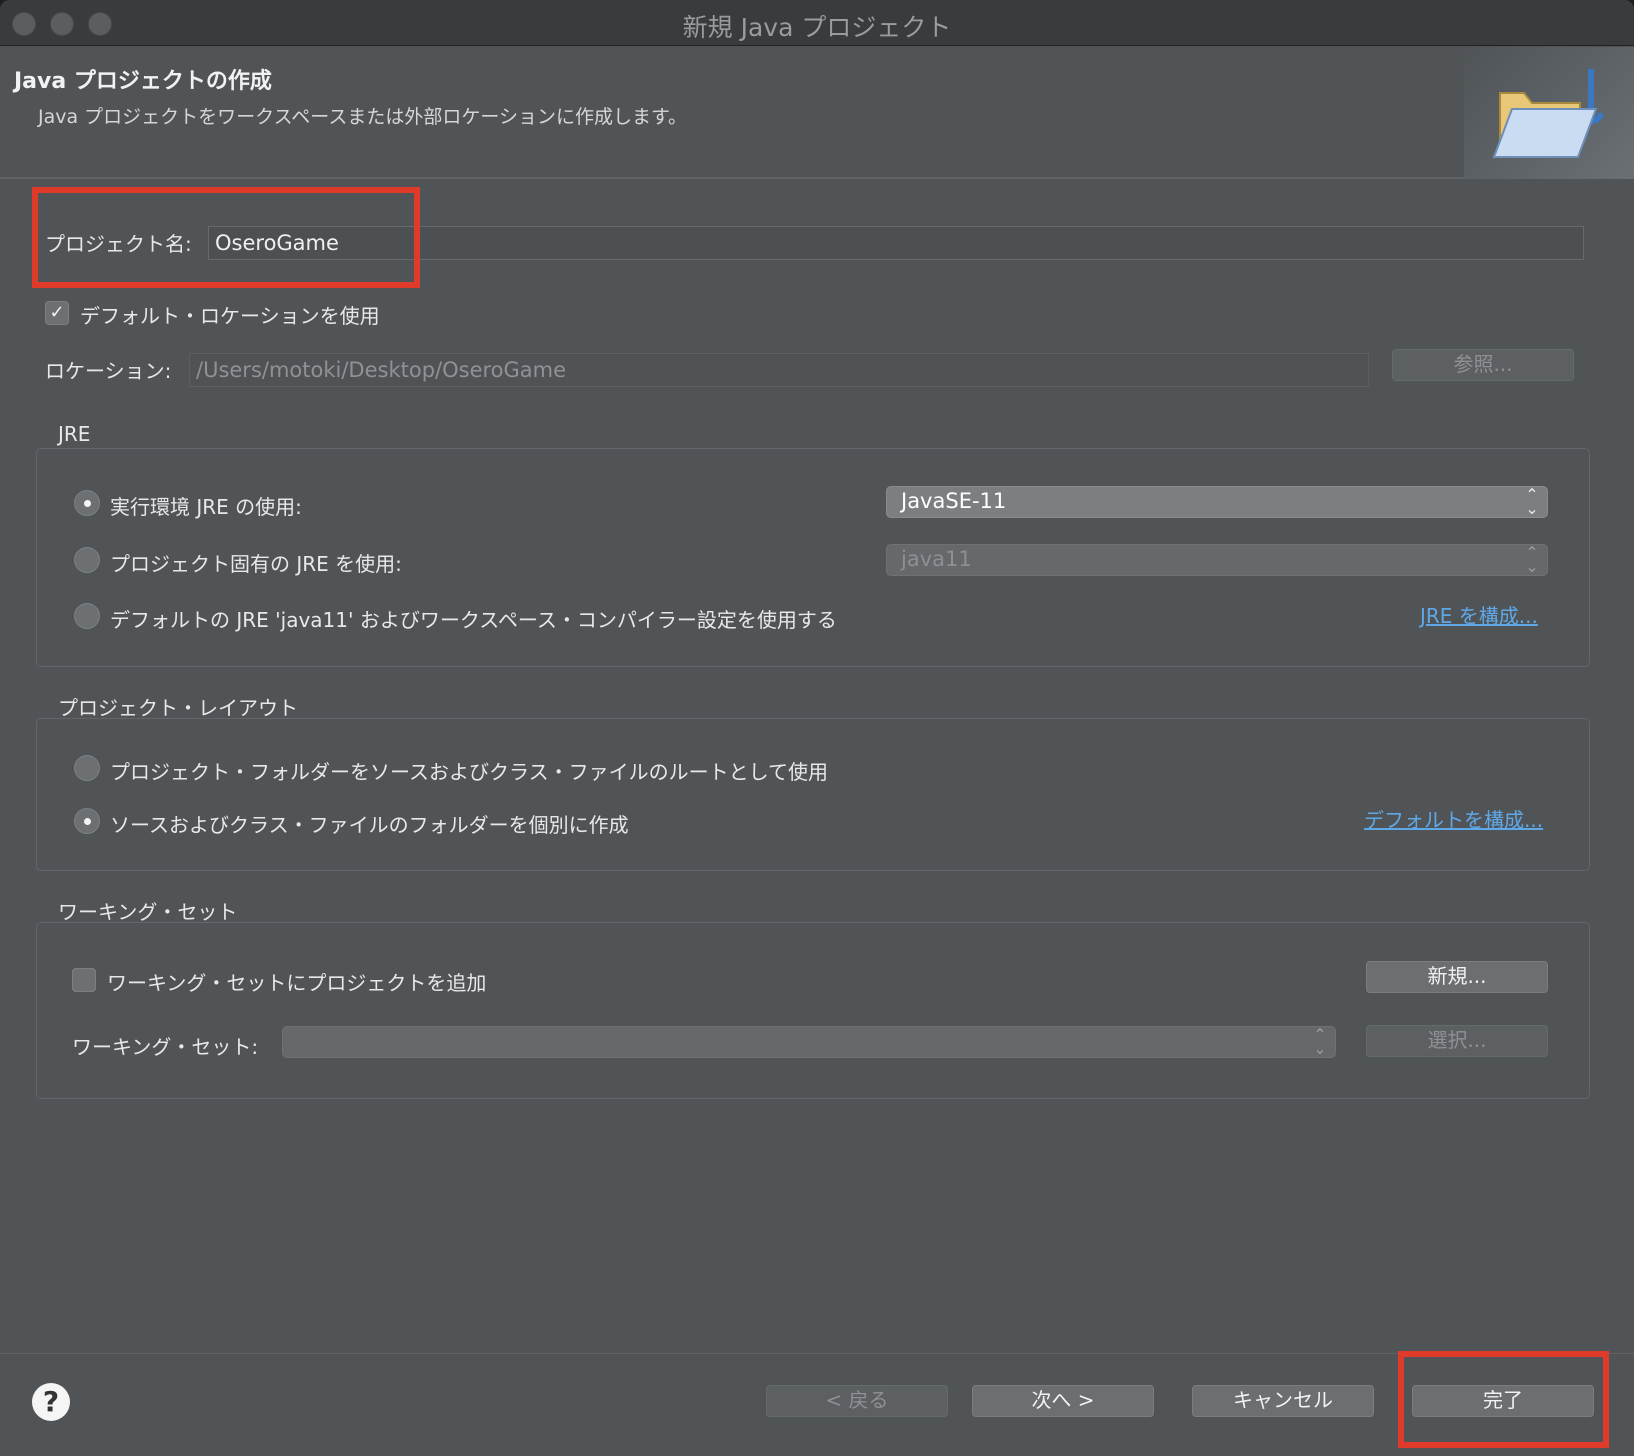  I want to click on wizard-banner, so click(1549, 113).